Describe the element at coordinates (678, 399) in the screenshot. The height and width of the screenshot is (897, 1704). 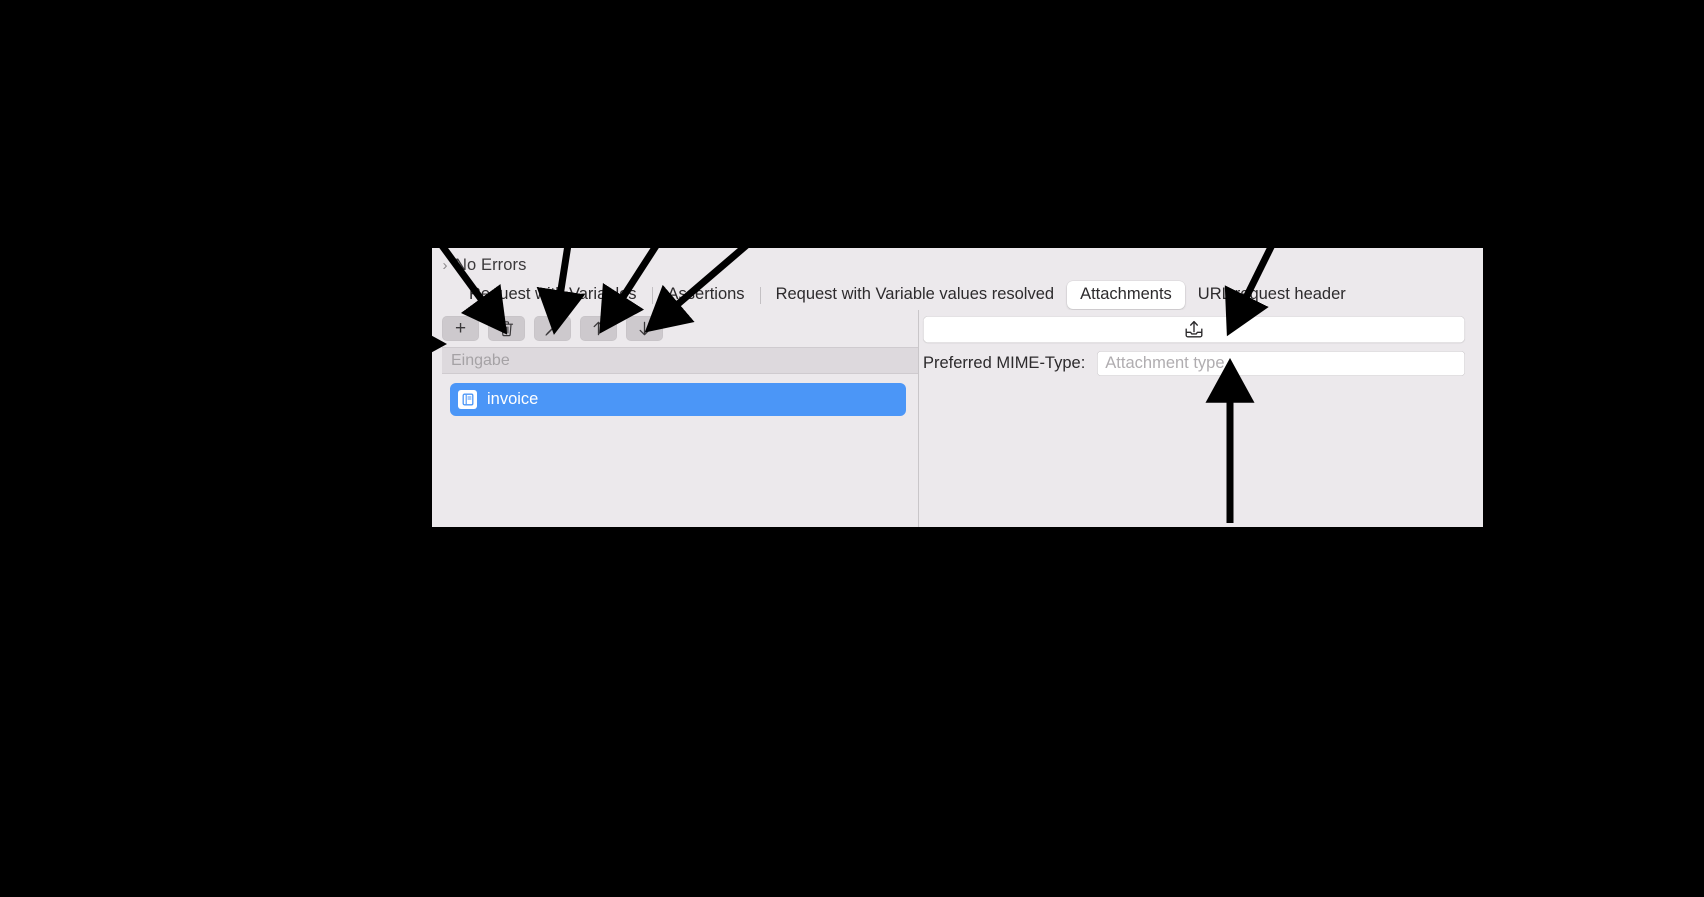
I see `list-item: invoice` at that location.